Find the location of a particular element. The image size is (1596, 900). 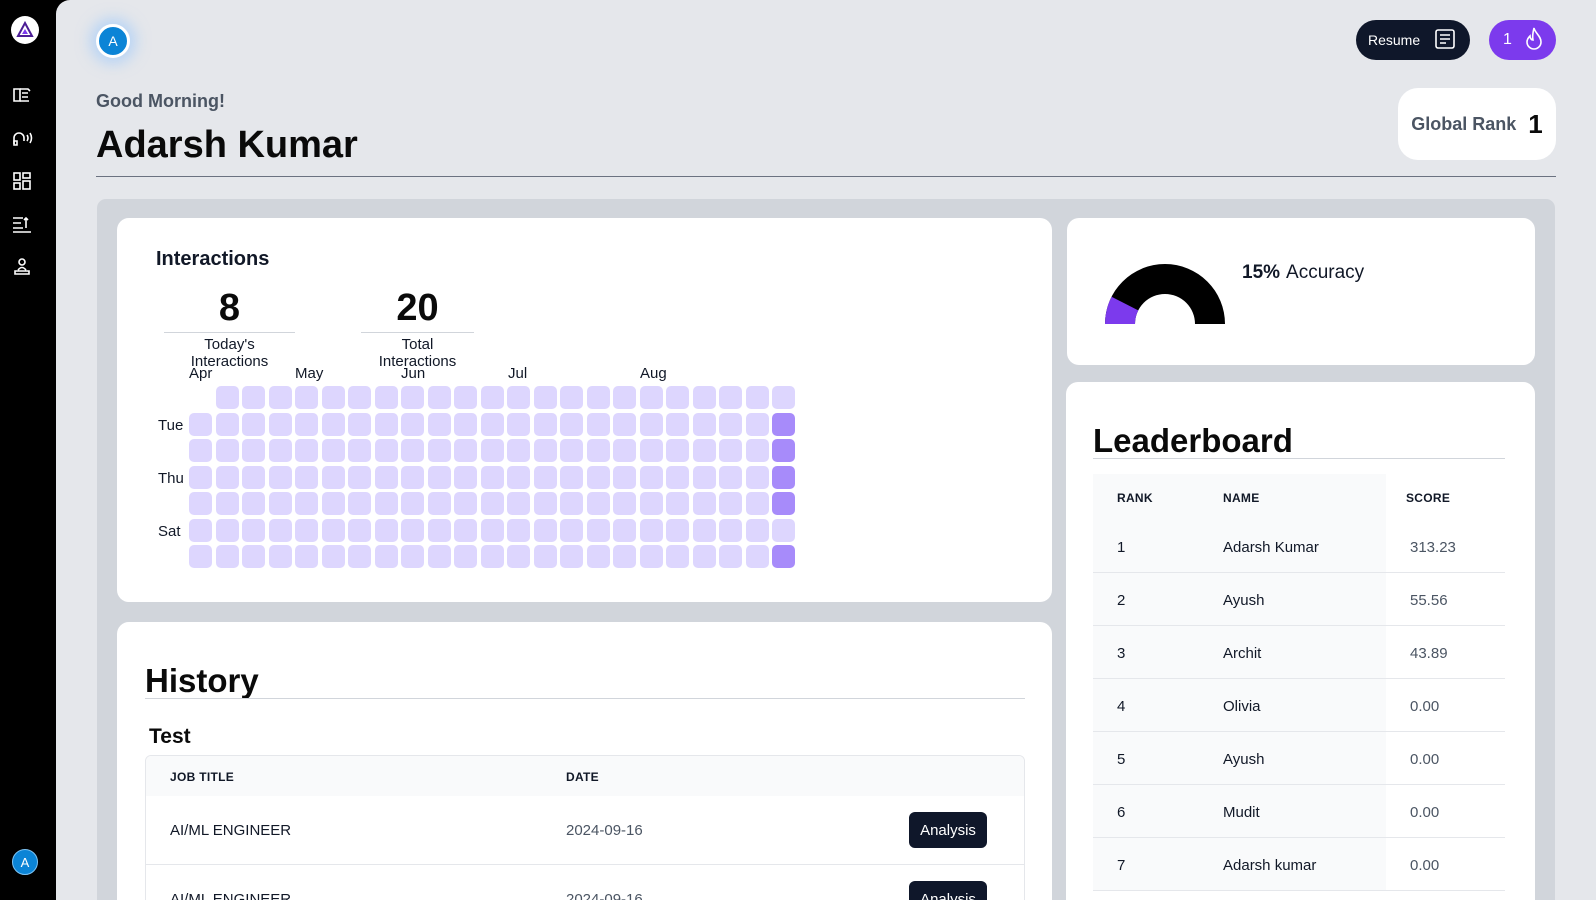

streak-button: 1 is located at coordinates (1522, 40).